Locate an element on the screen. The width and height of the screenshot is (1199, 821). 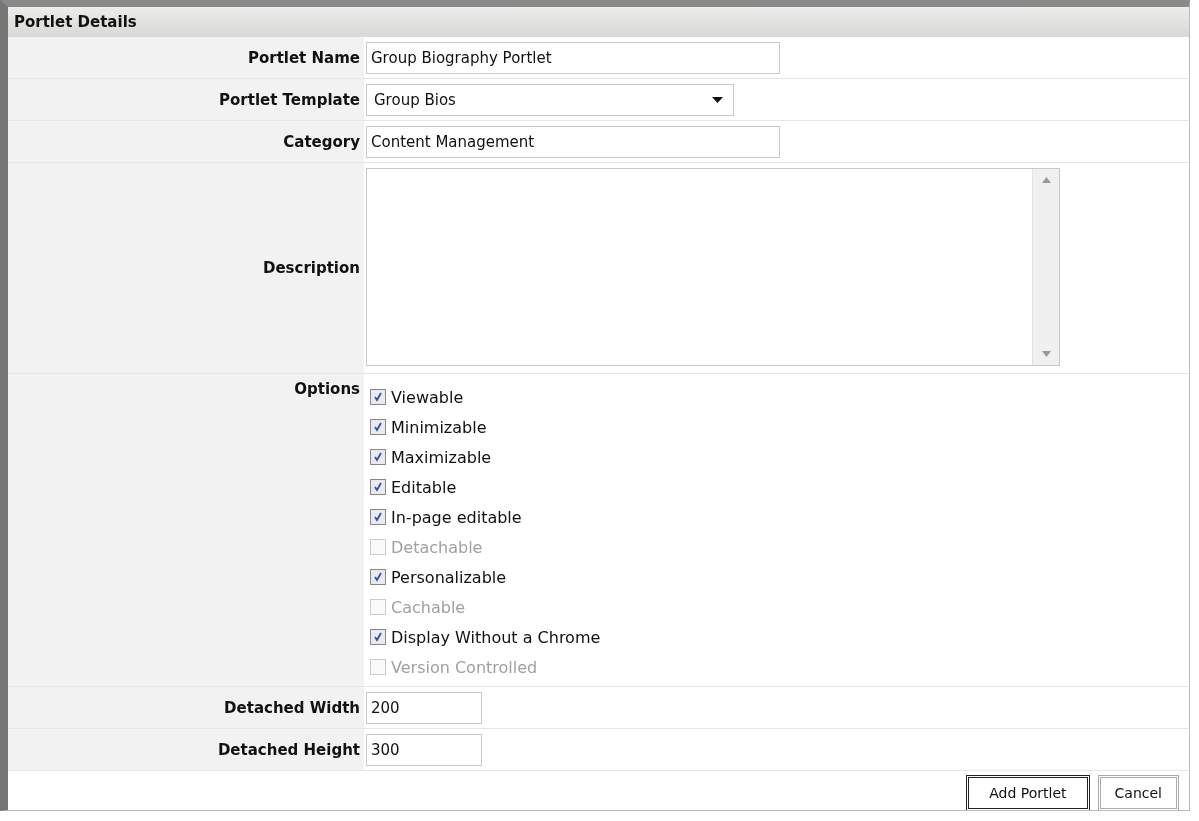
text-field: Content Management is located at coordinates (573, 141).